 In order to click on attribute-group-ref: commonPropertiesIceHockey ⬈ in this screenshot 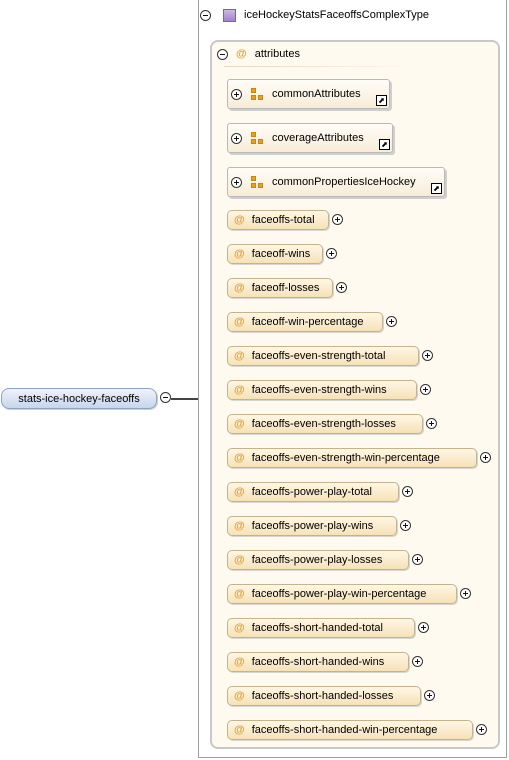, I will do `click(336, 182)`.